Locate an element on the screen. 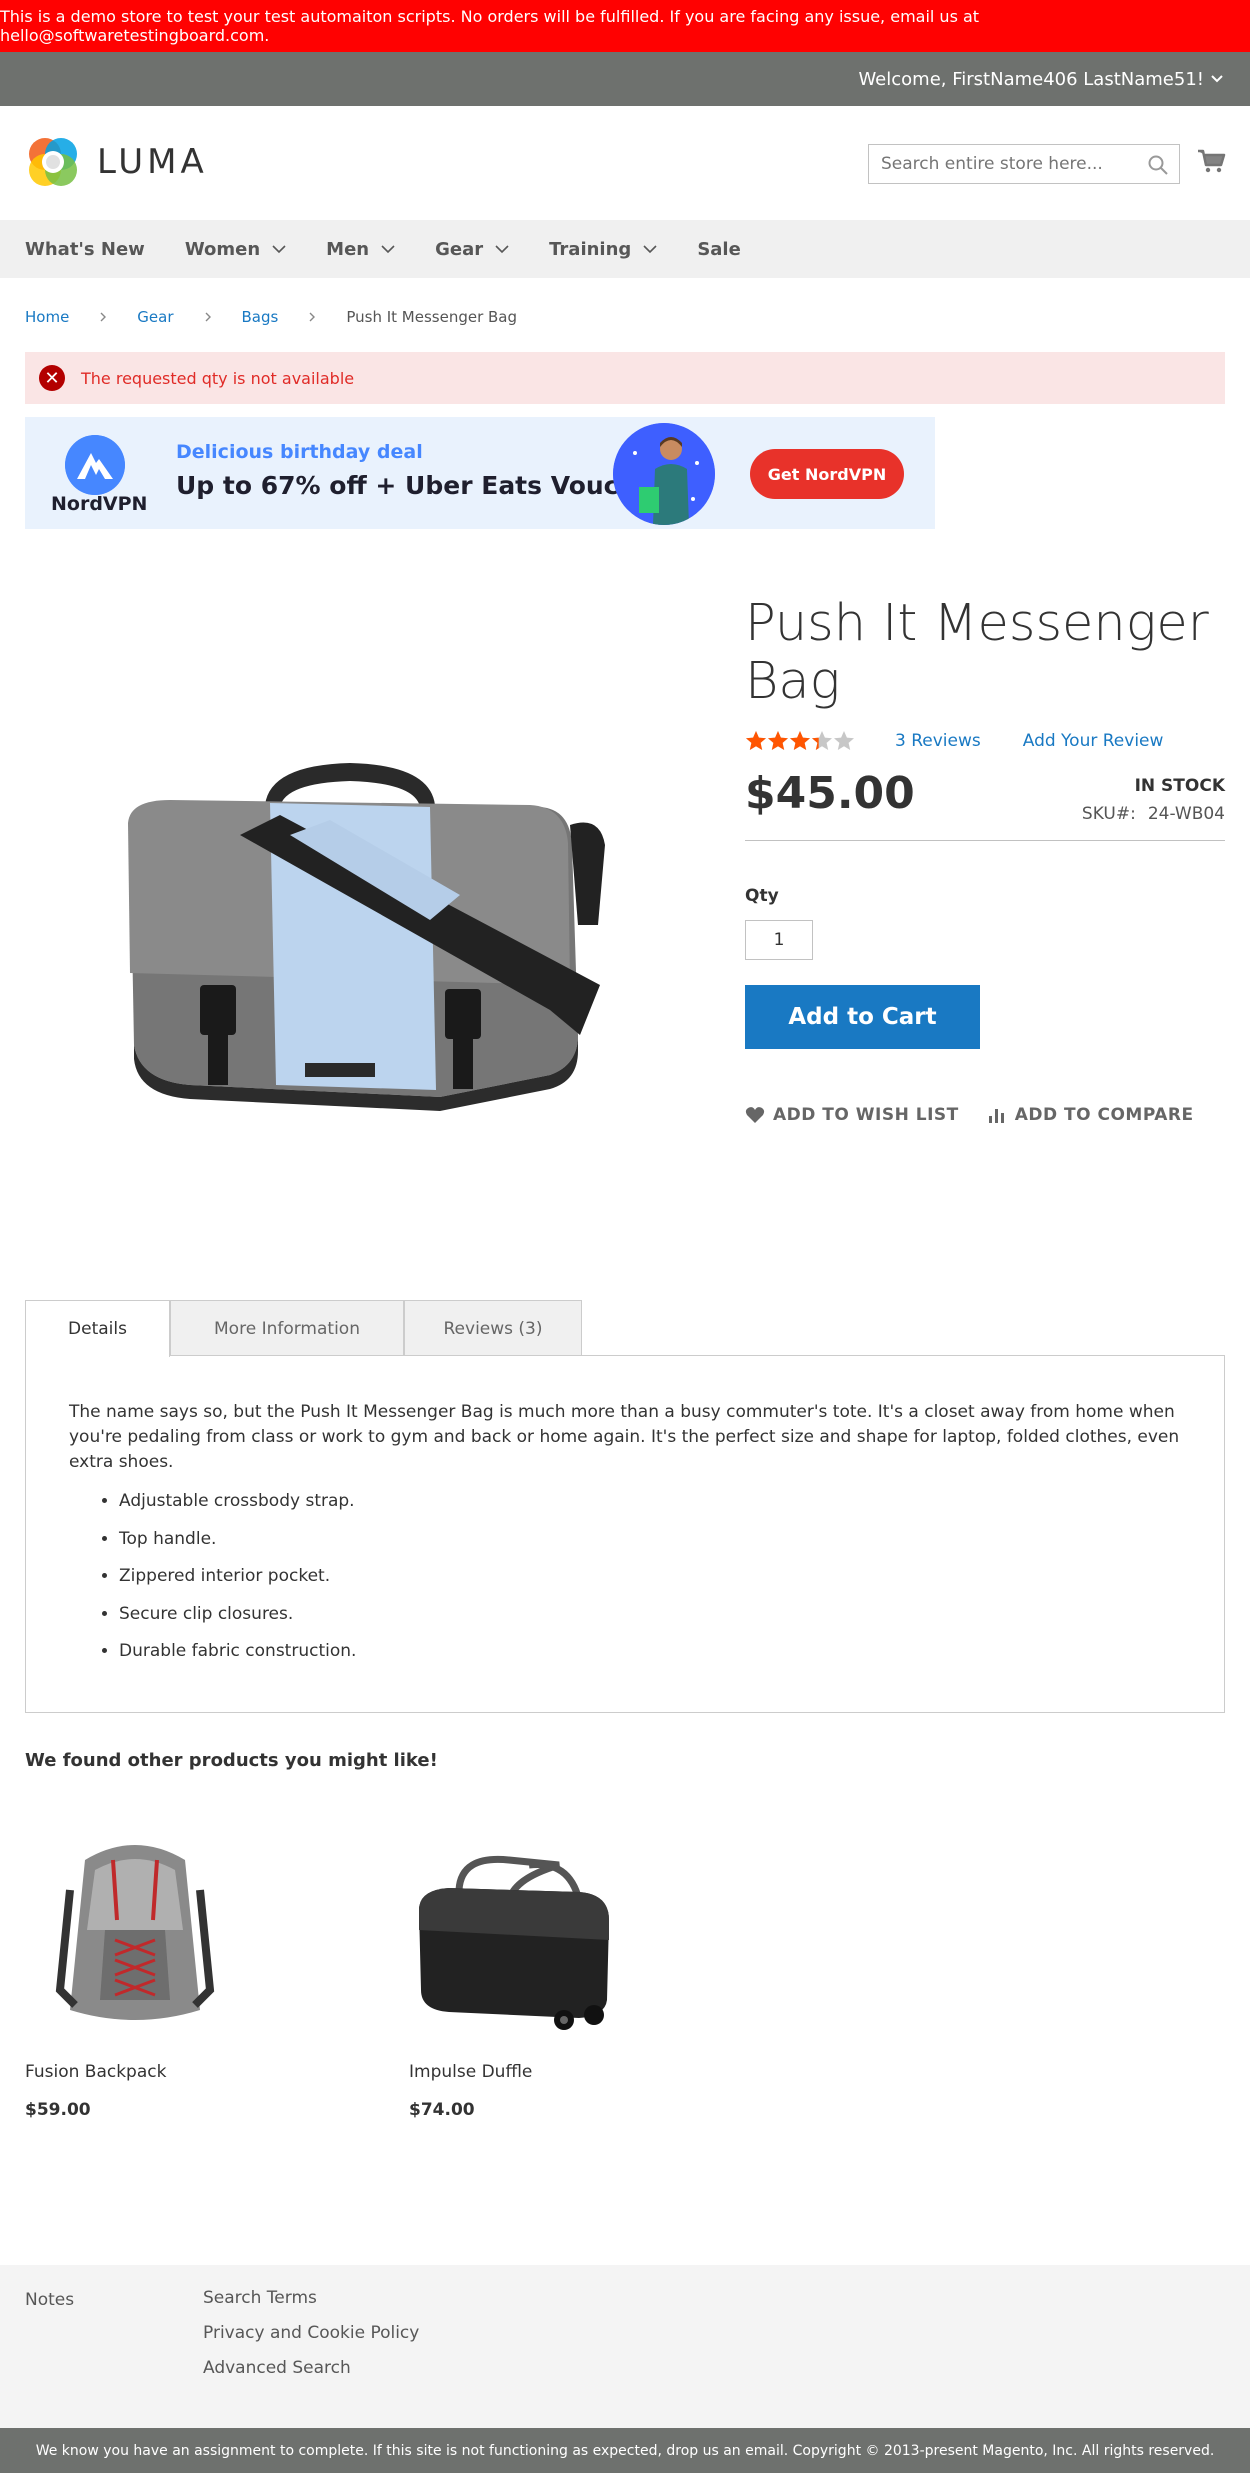 The width and height of the screenshot is (1250, 2473). product-rating: 3 Reviews Add Your Review is located at coordinates (954, 741).